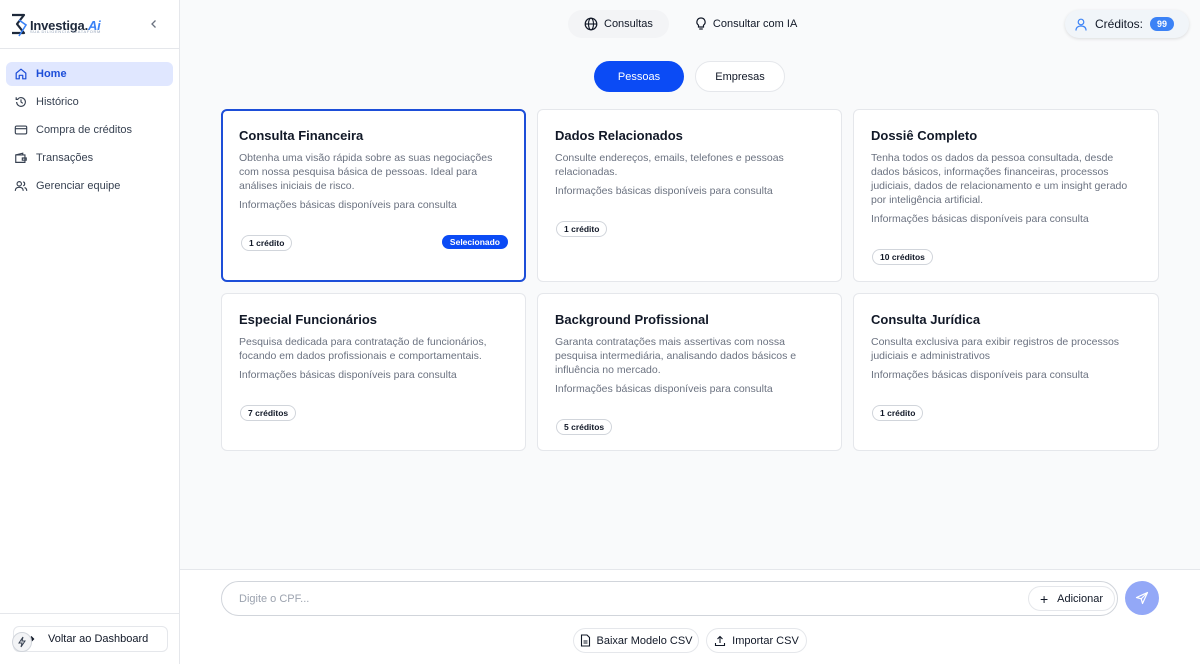  What do you see at coordinates (84, 130) in the screenshot?
I see `sidebar-item-label: Compra de créditos` at bounding box center [84, 130].